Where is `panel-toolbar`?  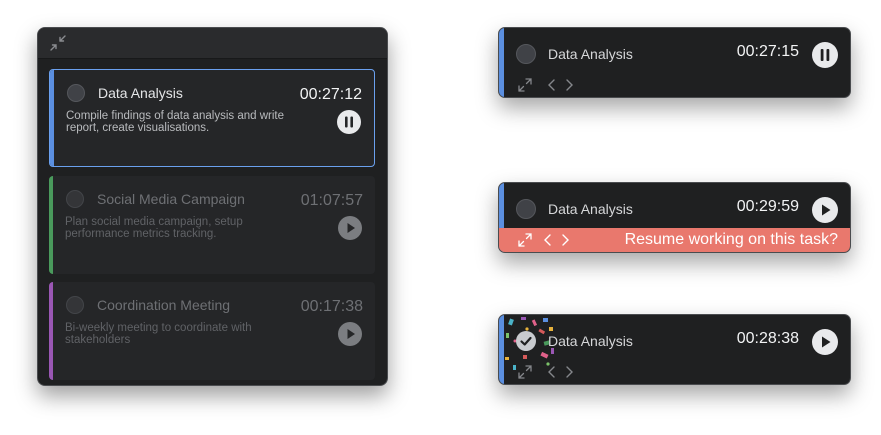
panel-toolbar is located at coordinates (212, 43).